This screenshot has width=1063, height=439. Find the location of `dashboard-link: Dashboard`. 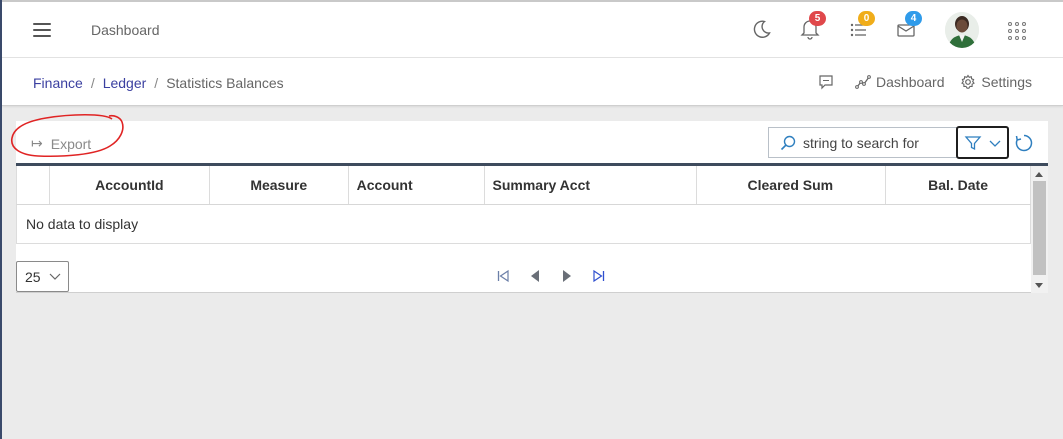

dashboard-link: Dashboard is located at coordinates (900, 82).